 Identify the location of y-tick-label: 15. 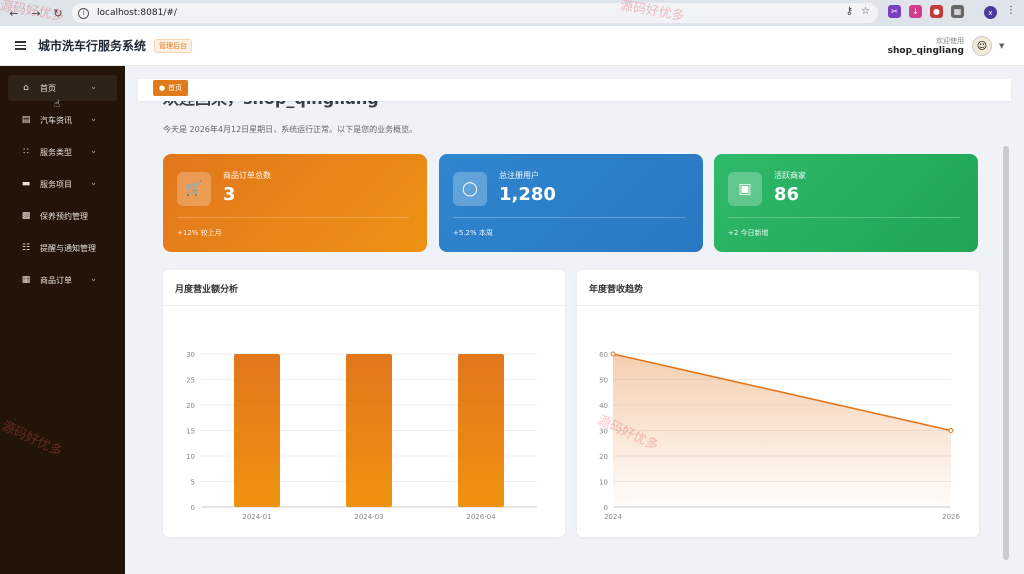
(190, 432).